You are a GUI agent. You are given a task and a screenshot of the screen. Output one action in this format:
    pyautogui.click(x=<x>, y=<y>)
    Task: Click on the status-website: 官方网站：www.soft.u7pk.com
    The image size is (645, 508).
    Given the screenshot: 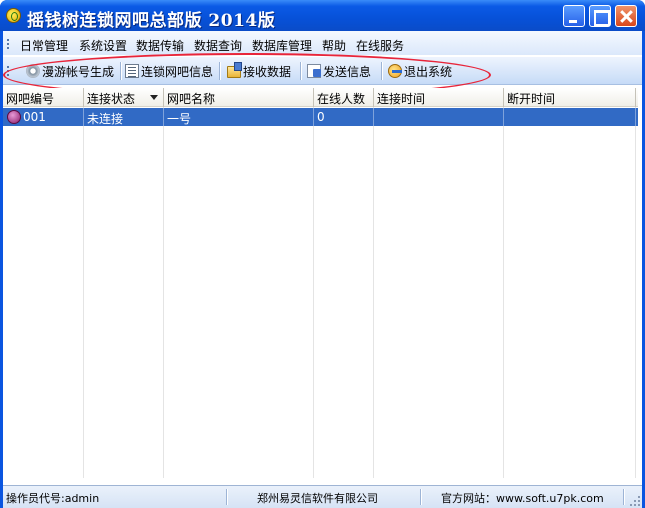 What is the action you would take?
    pyautogui.click(x=522, y=498)
    